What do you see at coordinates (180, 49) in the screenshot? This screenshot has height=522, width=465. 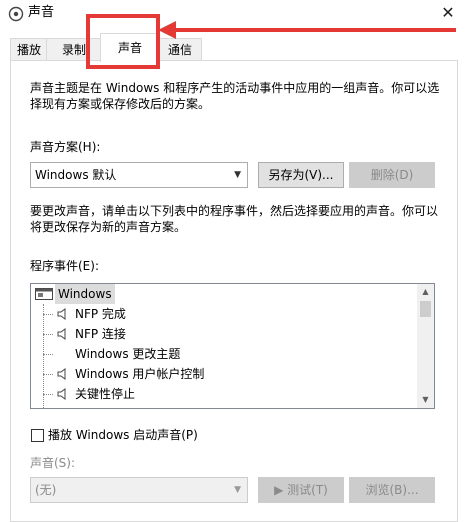 I see `tab-communications: 通信` at bounding box center [180, 49].